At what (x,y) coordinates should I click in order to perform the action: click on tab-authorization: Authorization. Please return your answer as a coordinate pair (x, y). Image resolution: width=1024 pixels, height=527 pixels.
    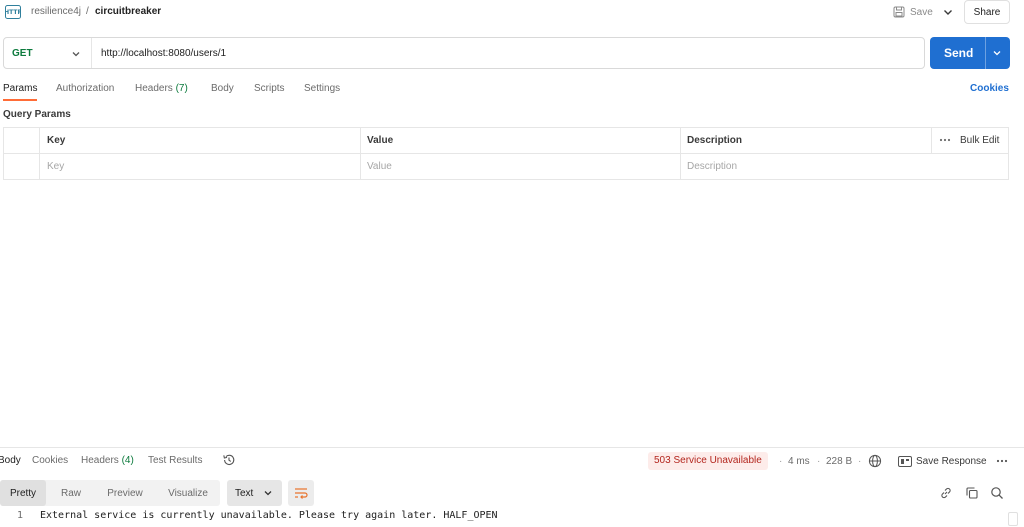
    Looking at the image, I should click on (85, 88).